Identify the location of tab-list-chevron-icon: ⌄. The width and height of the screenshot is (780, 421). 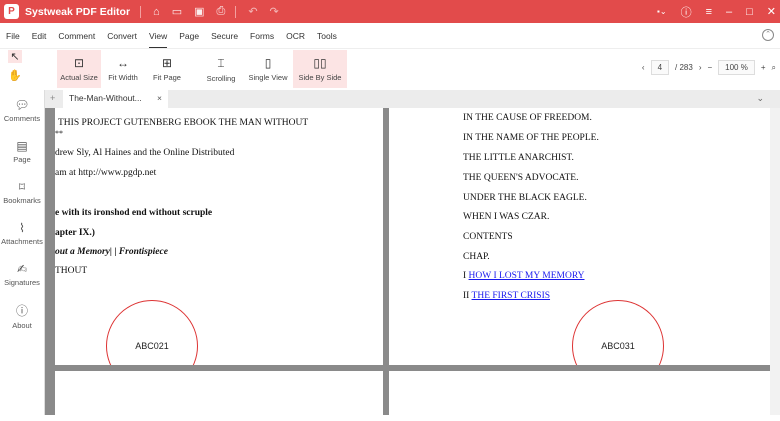
(760, 98).